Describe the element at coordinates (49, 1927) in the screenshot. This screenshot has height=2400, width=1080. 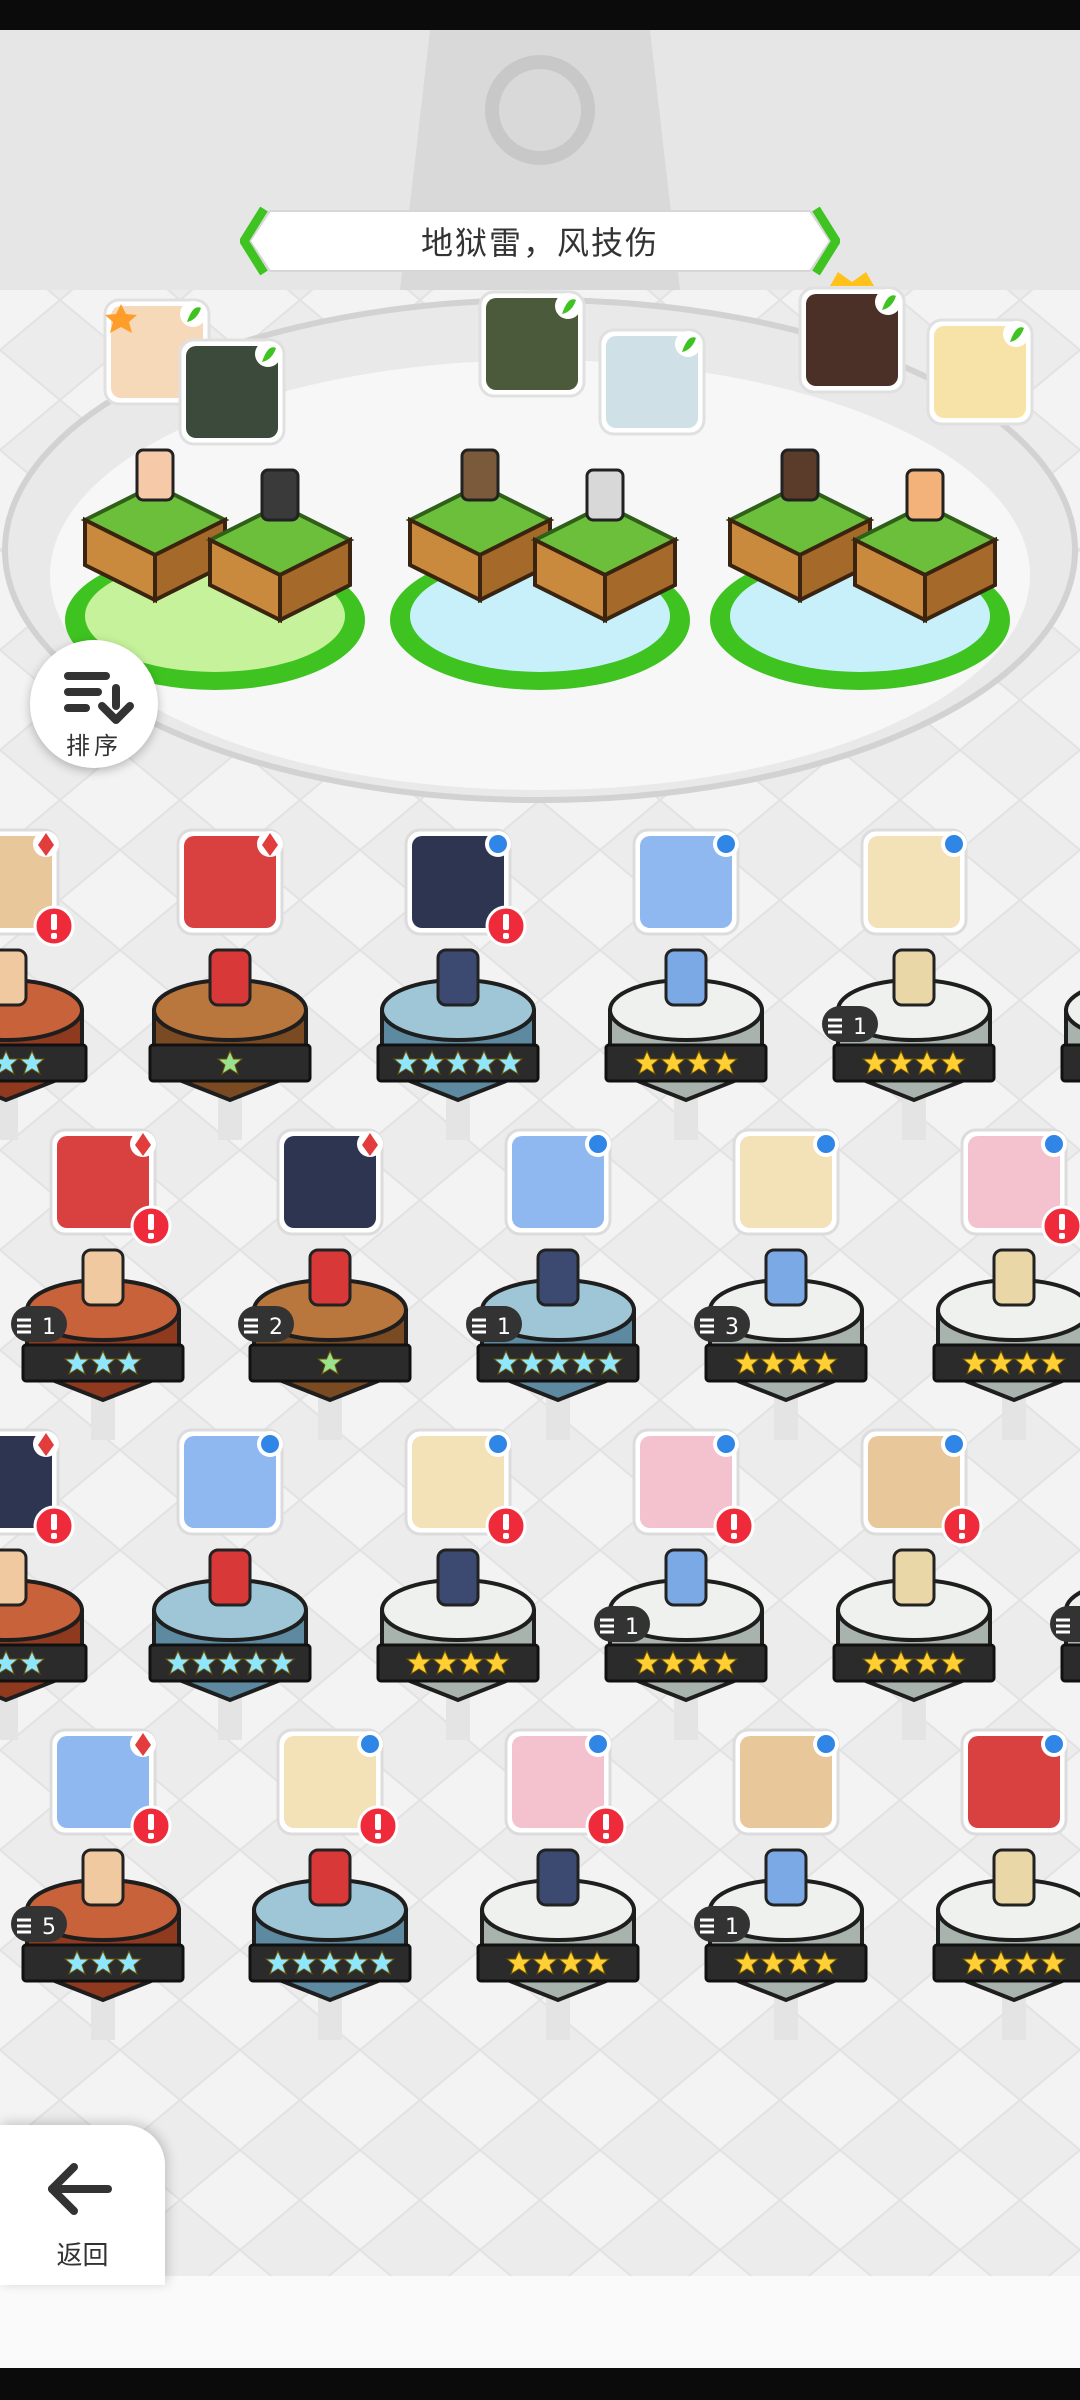
I see `dupe-count: 5` at that location.